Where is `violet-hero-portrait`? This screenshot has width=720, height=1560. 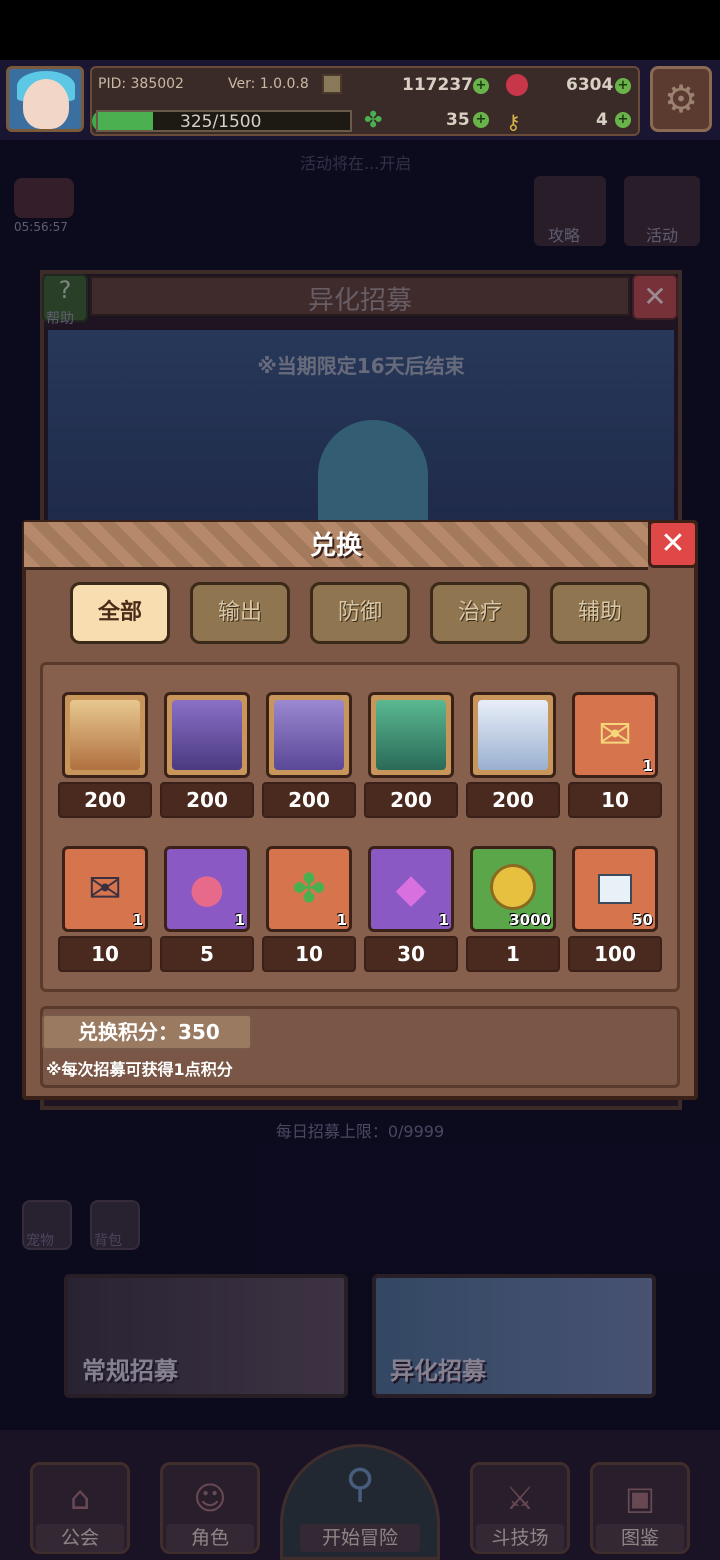 violet-hero-portrait is located at coordinates (309, 735).